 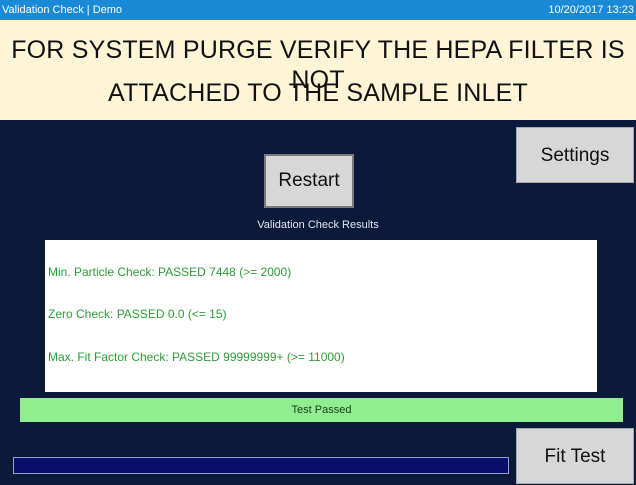 I want to click on window-title: Validation Check | Demo, so click(x=62, y=10).